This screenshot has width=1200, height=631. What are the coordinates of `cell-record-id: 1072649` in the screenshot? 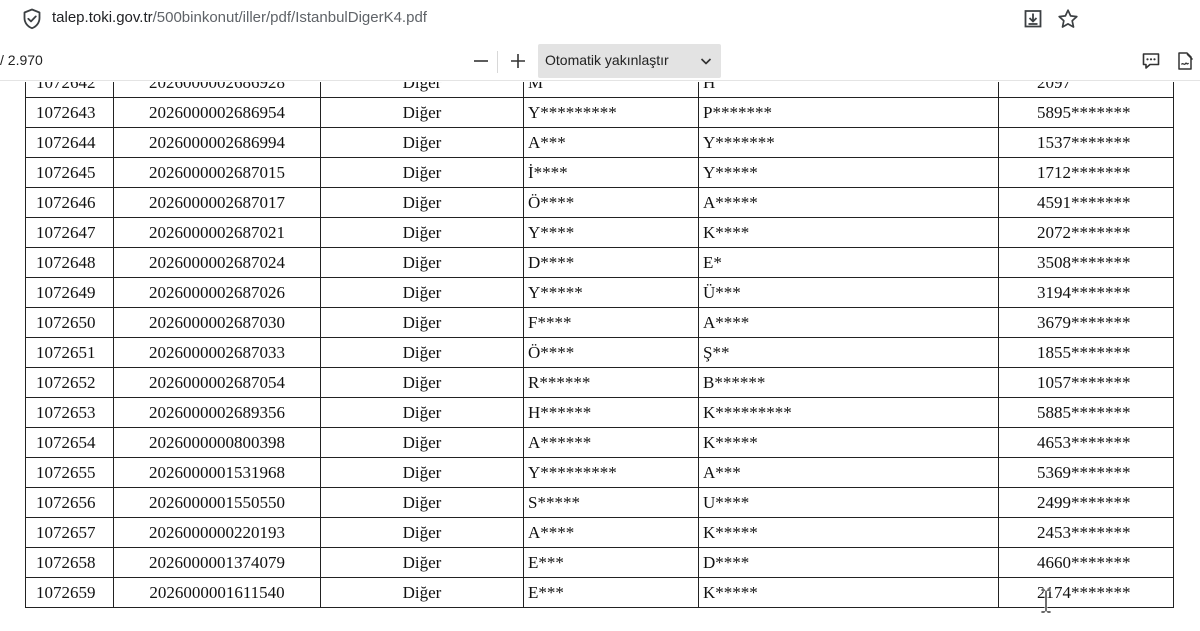 It's located at (69, 292).